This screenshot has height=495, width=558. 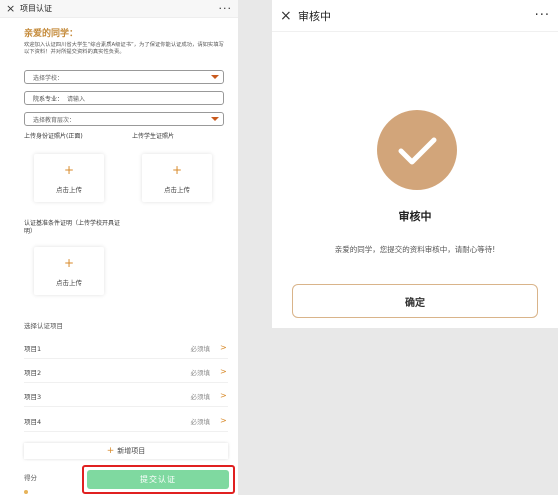 I want to click on add-project-button: + 新增项目, so click(x=126, y=451).